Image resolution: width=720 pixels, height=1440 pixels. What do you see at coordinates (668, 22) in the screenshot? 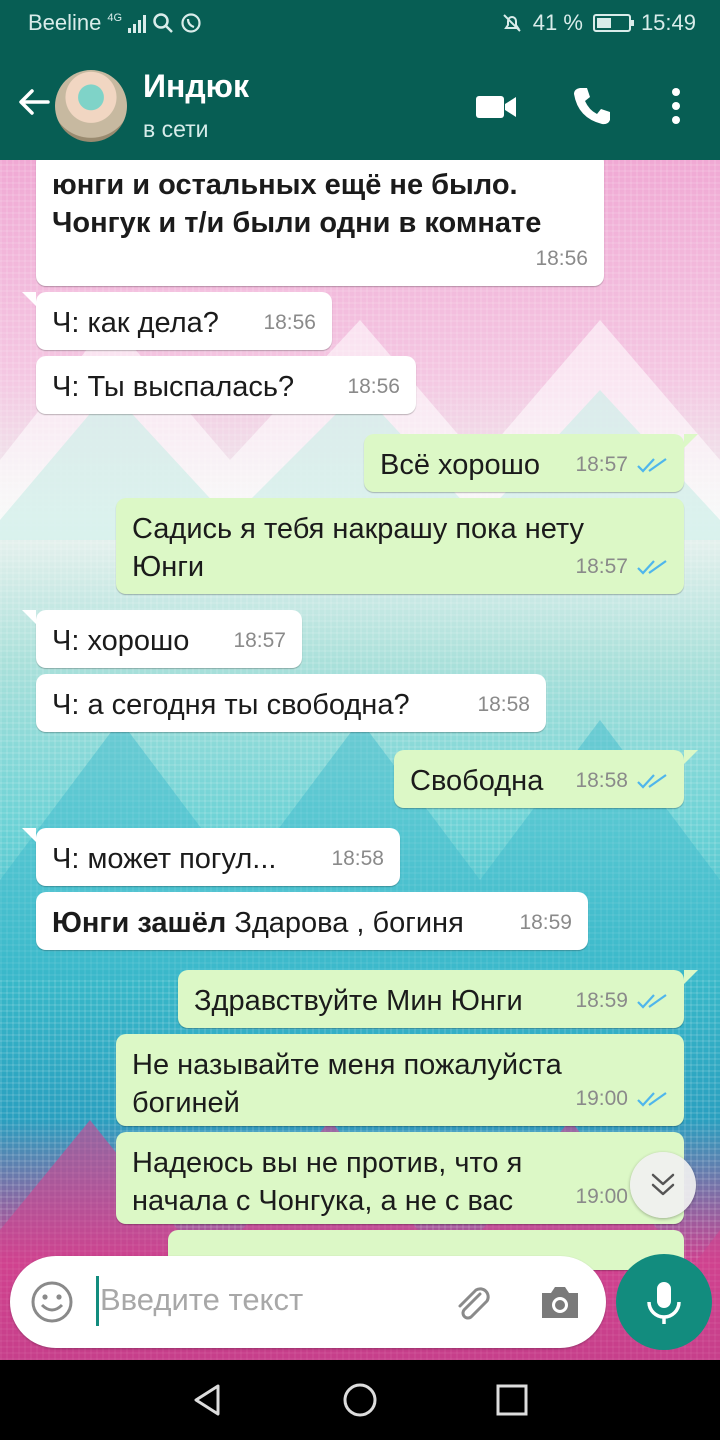
I see `clock: 15:49` at bounding box center [668, 22].